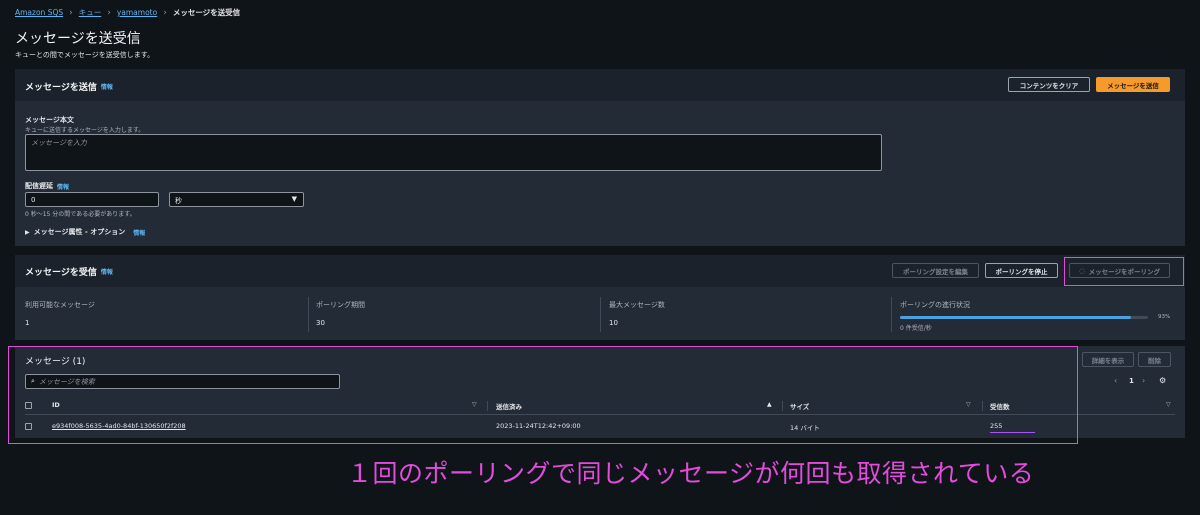 The width and height of the screenshot is (1200, 515). What do you see at coordinates (1131, 381) in the screenshot?
I see `page-number: 1` at bounding box center [1131, 381].